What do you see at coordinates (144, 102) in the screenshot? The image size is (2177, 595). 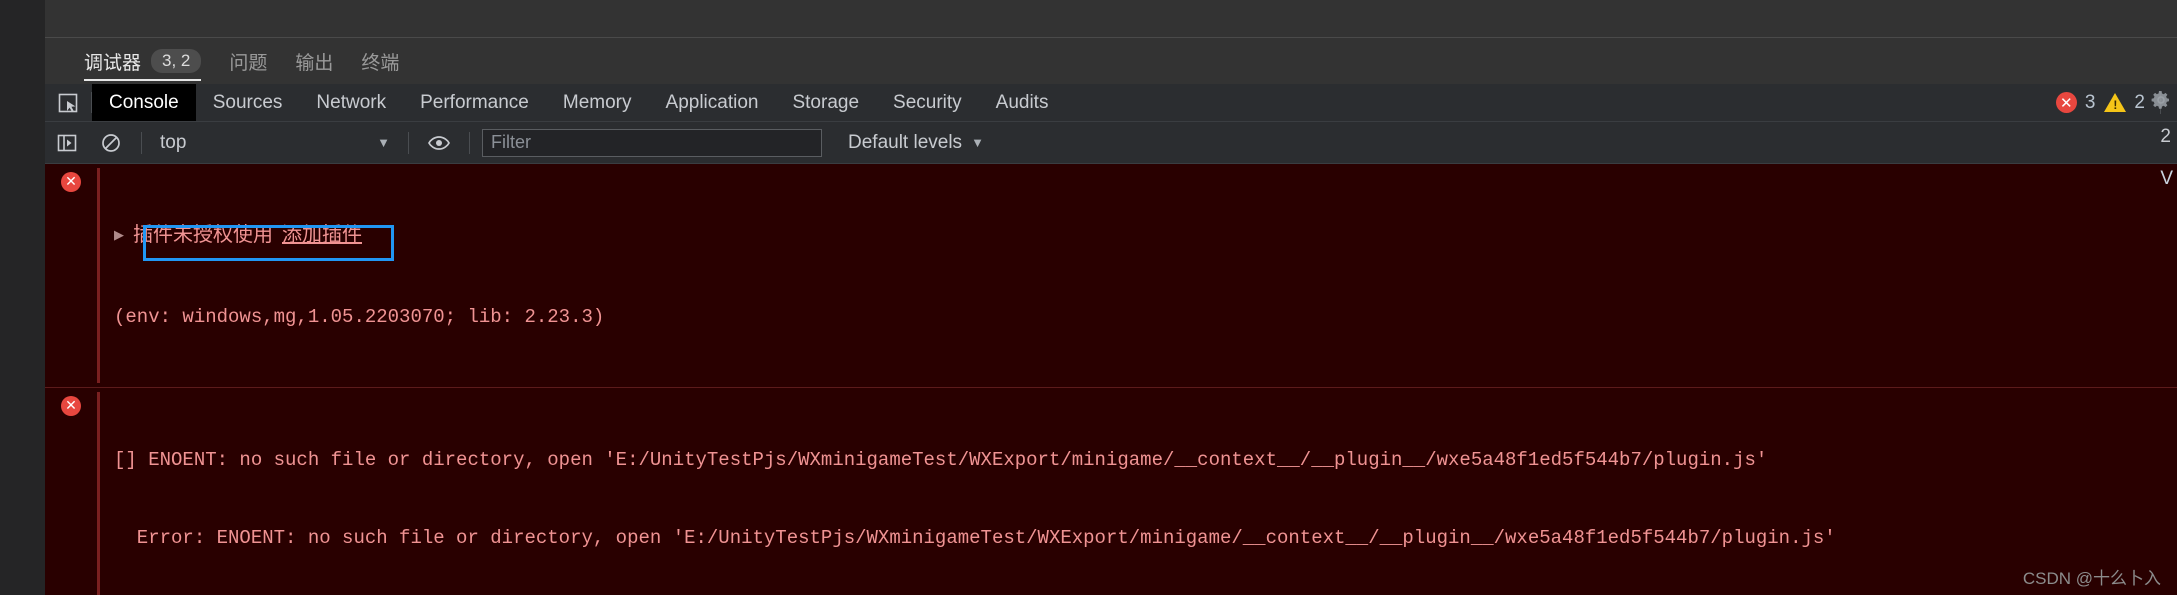 I see `devtools-tab-console: Console` at bounding box center [144, 102].